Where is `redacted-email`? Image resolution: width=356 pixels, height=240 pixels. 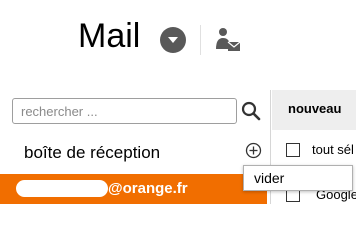
redacted-email is located at coordinates (62, 188).